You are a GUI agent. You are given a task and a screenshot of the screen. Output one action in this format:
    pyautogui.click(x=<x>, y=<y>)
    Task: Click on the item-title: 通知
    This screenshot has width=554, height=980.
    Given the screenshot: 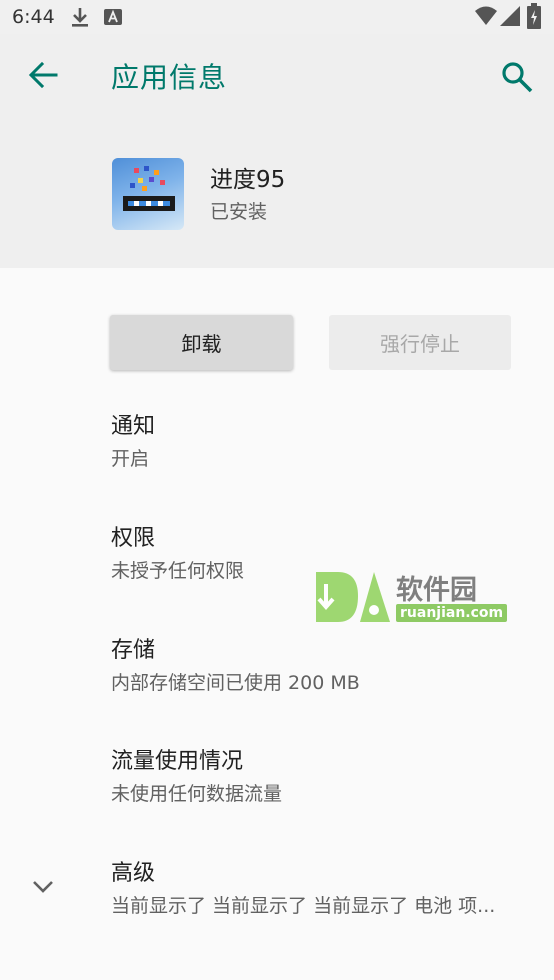 What is the action you would take?
    pyautogui.click(x=133, y=426)
    